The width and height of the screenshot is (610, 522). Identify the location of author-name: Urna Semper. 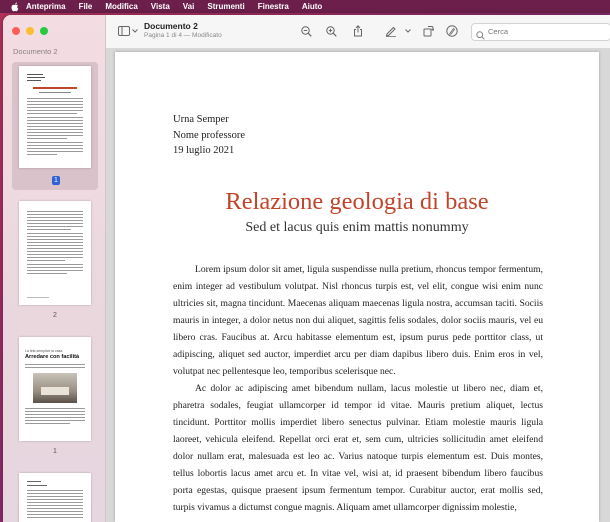
(201, 119).